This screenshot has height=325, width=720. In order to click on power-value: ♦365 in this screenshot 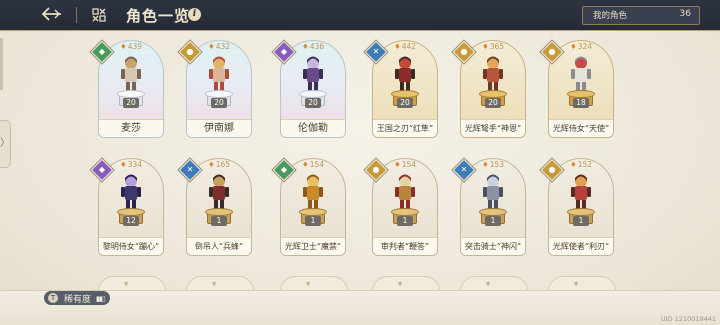, I will do `click(493, 46)`.